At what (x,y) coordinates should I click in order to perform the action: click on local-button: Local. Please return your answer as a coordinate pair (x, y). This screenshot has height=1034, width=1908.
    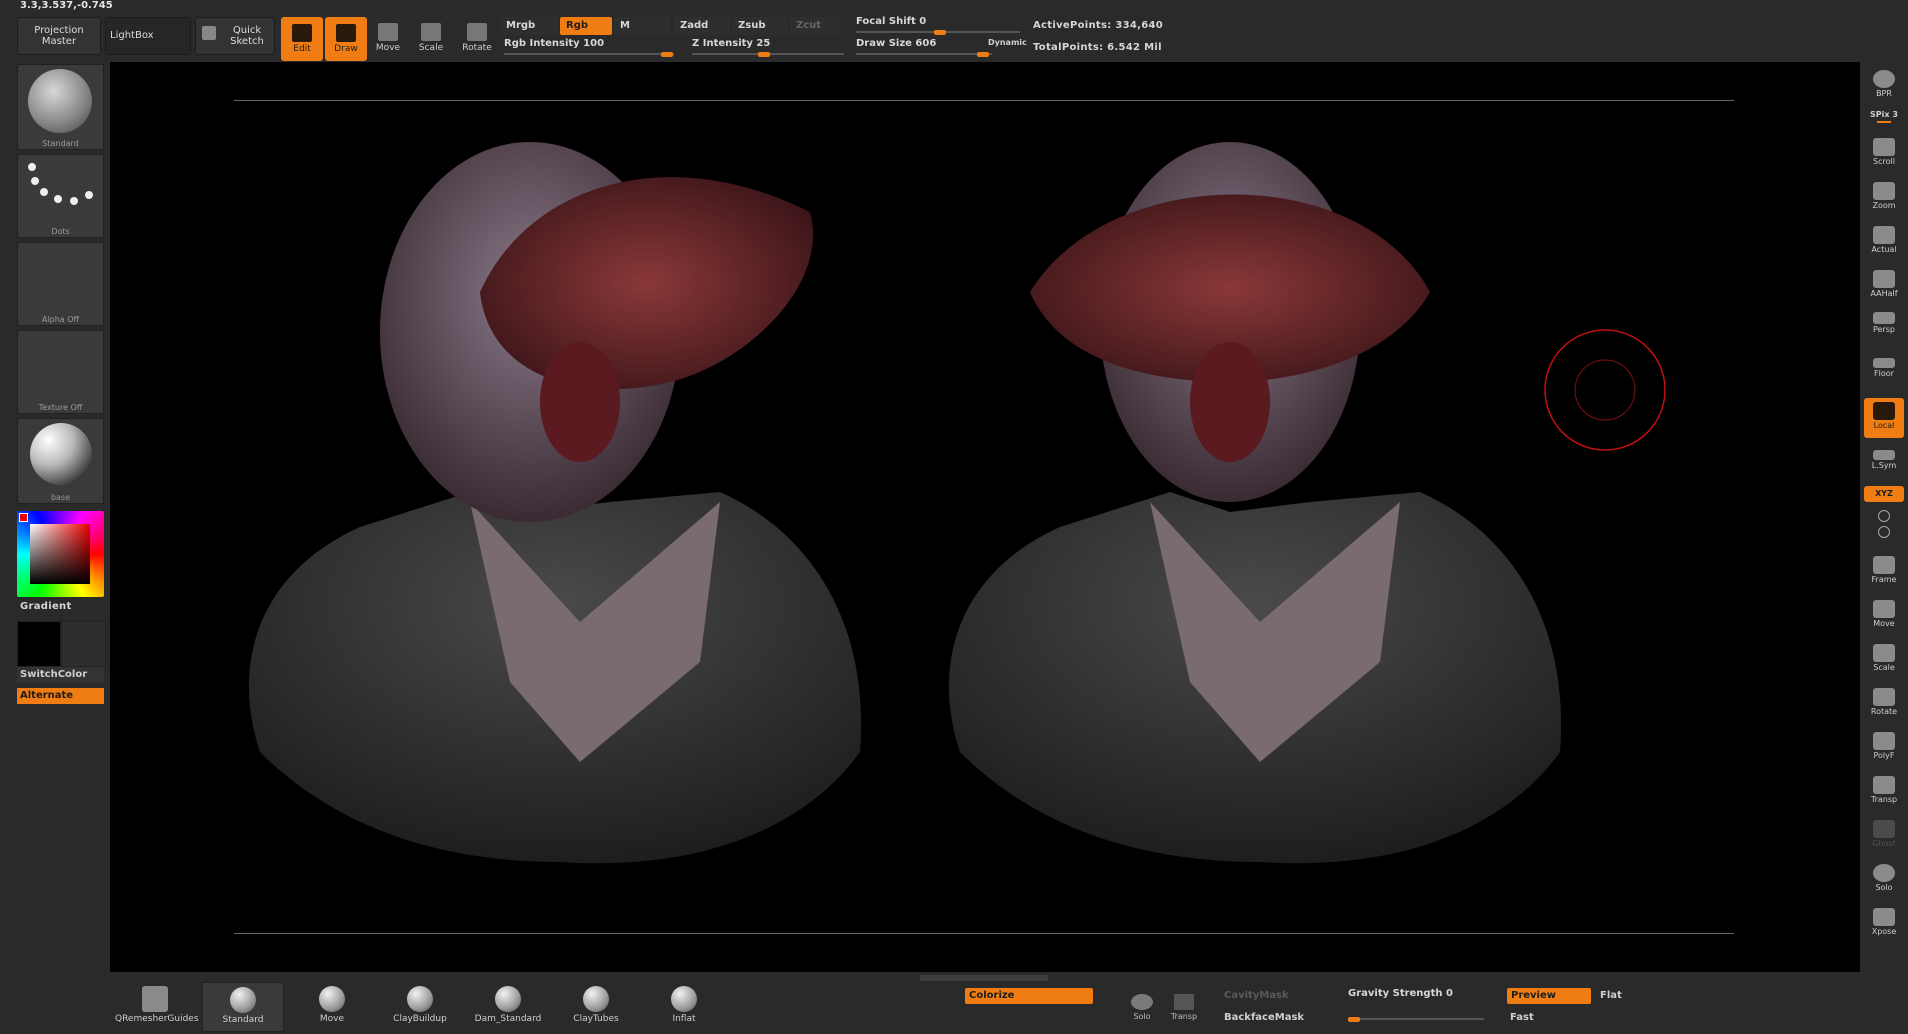
    Looking at the image, I should click on (1884, 418).